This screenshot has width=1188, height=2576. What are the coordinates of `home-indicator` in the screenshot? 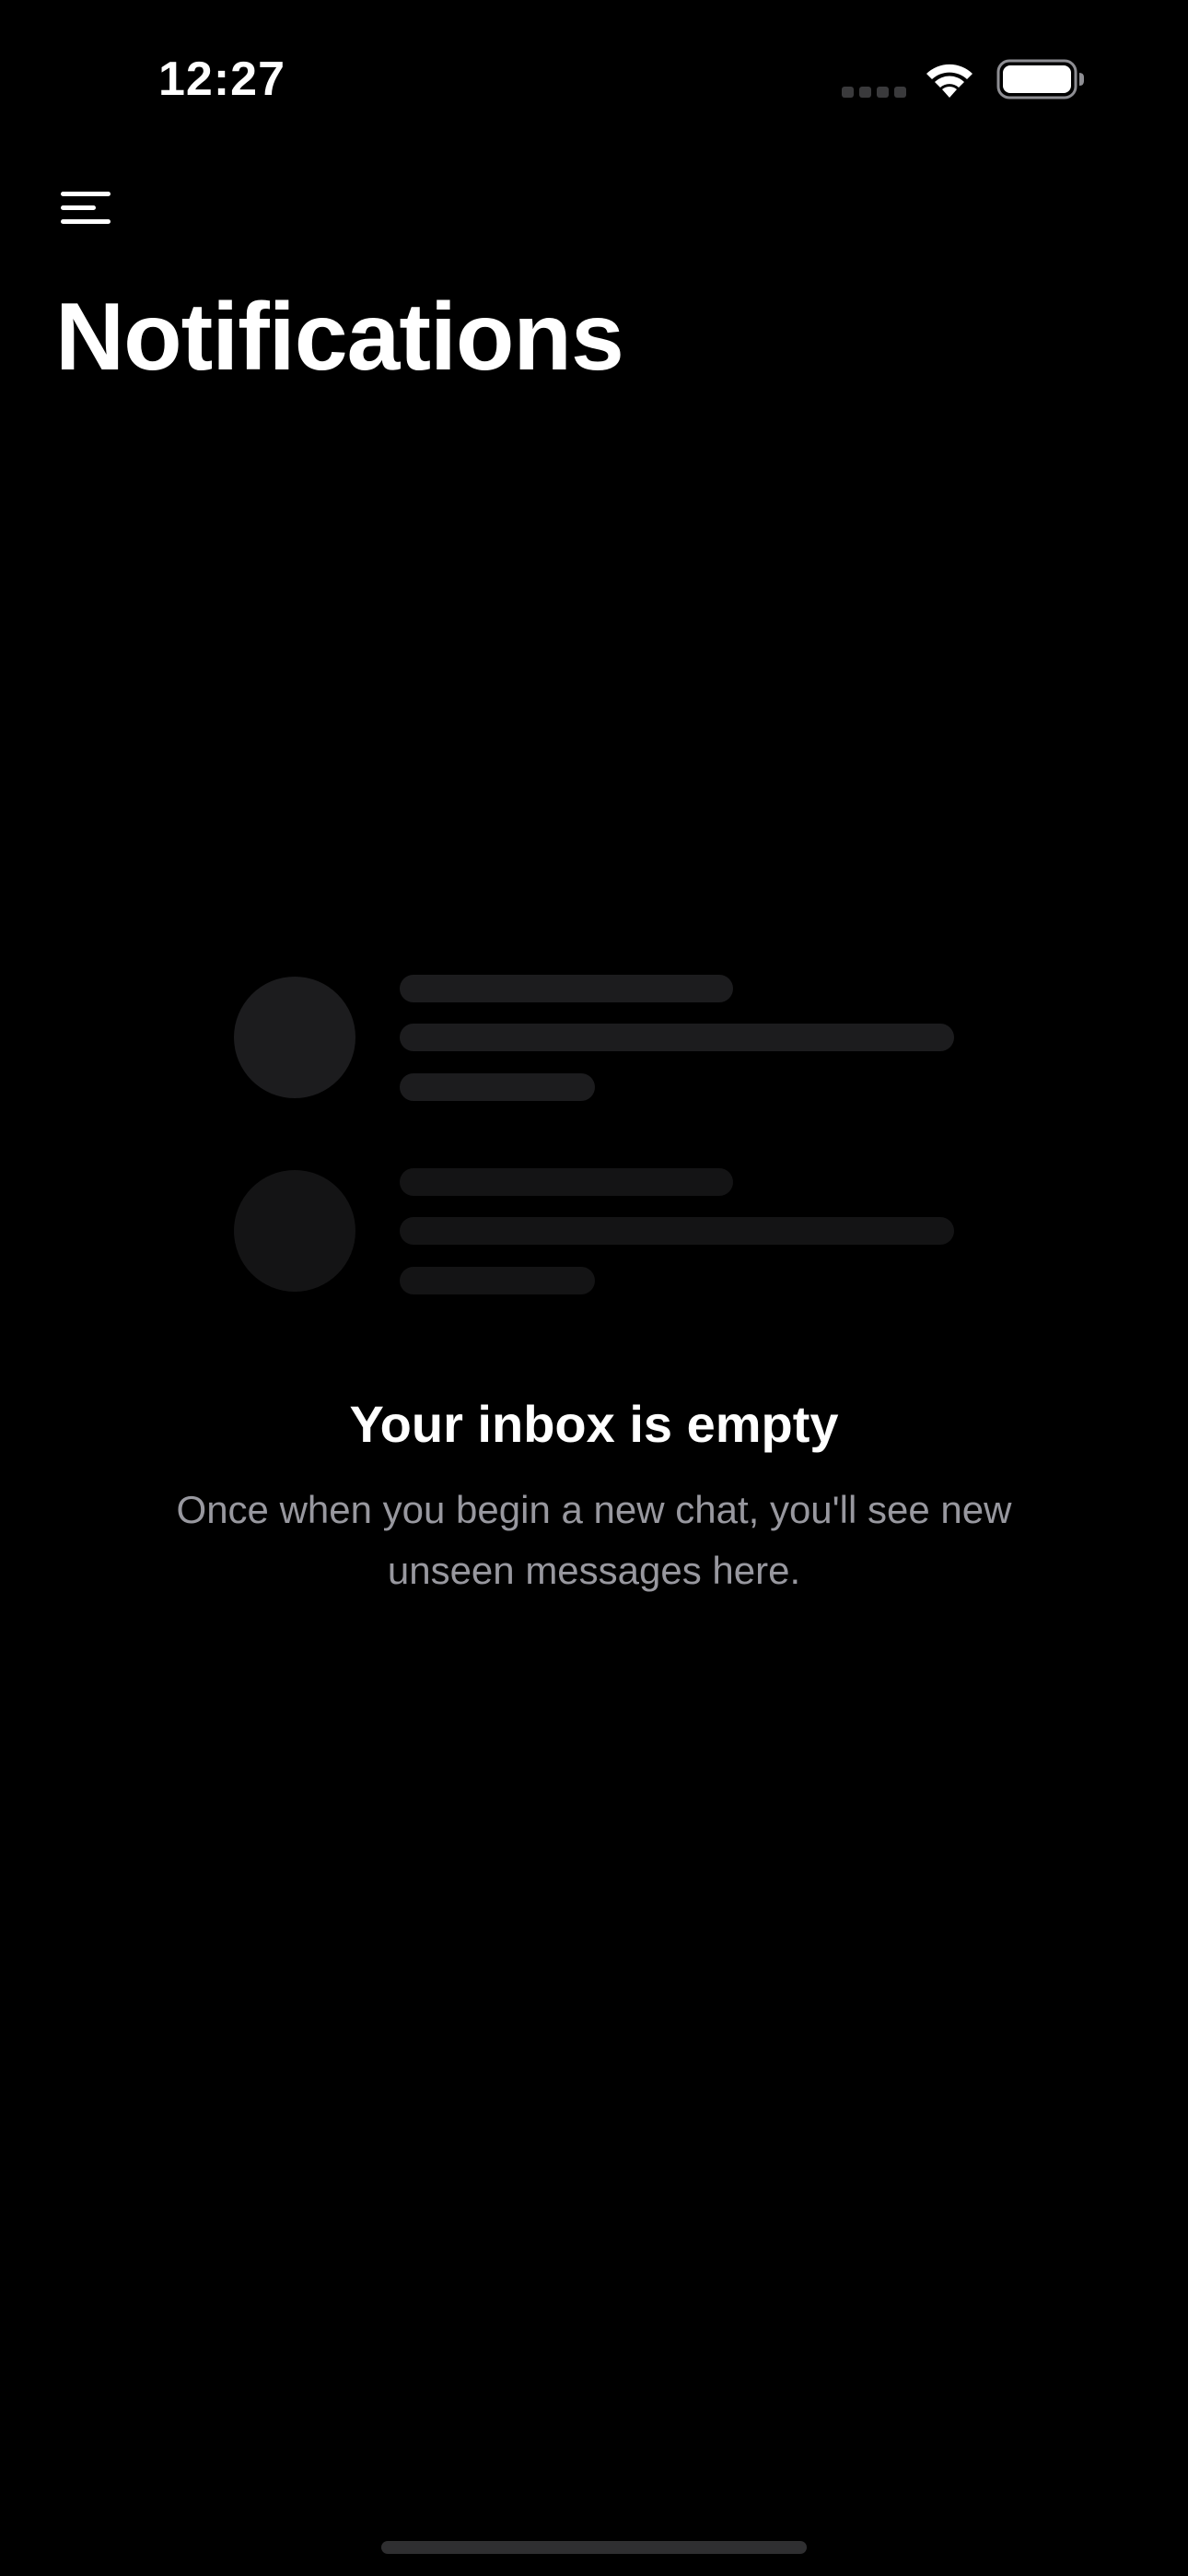 It's located at (594, 2547).